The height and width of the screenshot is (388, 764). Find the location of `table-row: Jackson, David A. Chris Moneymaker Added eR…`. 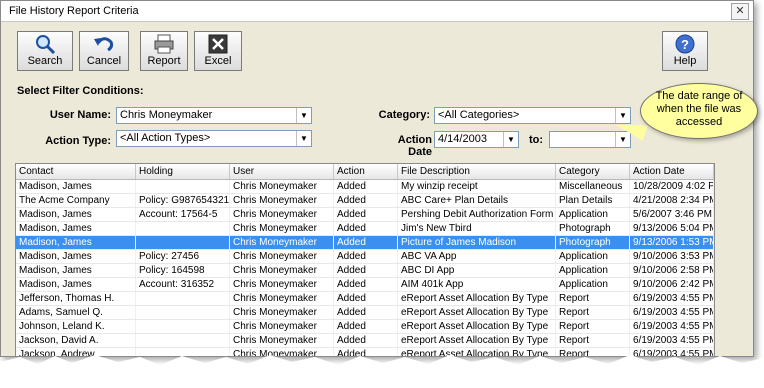

table-row: Jackson, David A. Chris Moneymaker Added eR… is located at coordinates (365, 341).